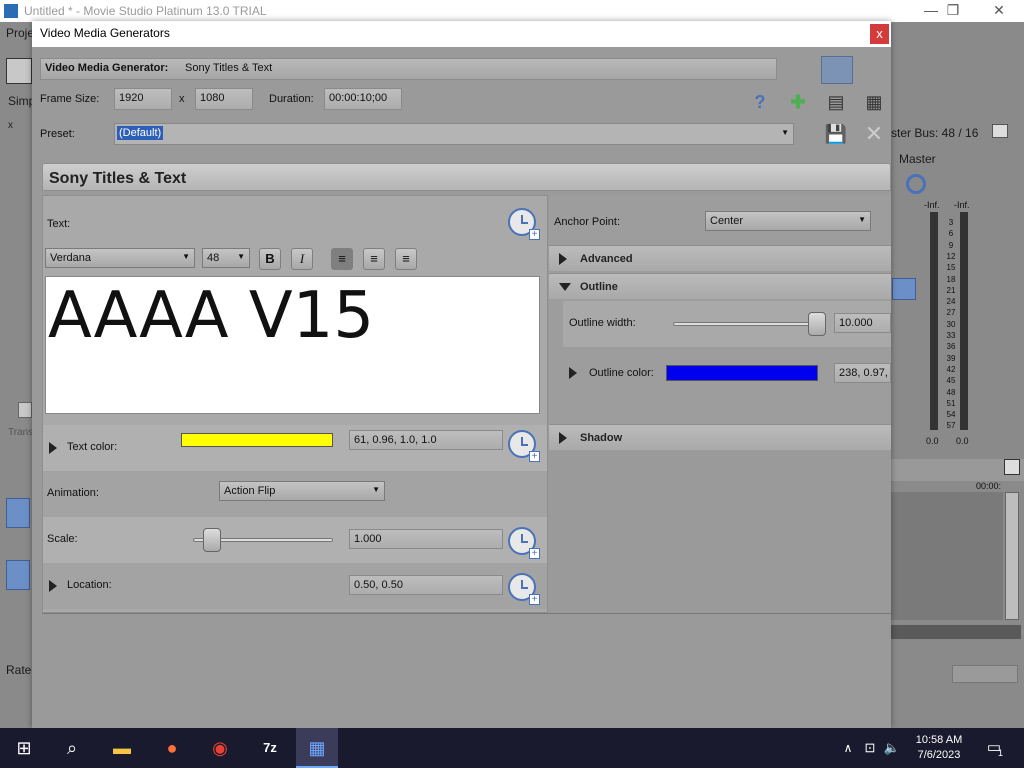 This screenshot has height=768, width=1024. I want to click on duration-label: Duration:, so click(291, 99).